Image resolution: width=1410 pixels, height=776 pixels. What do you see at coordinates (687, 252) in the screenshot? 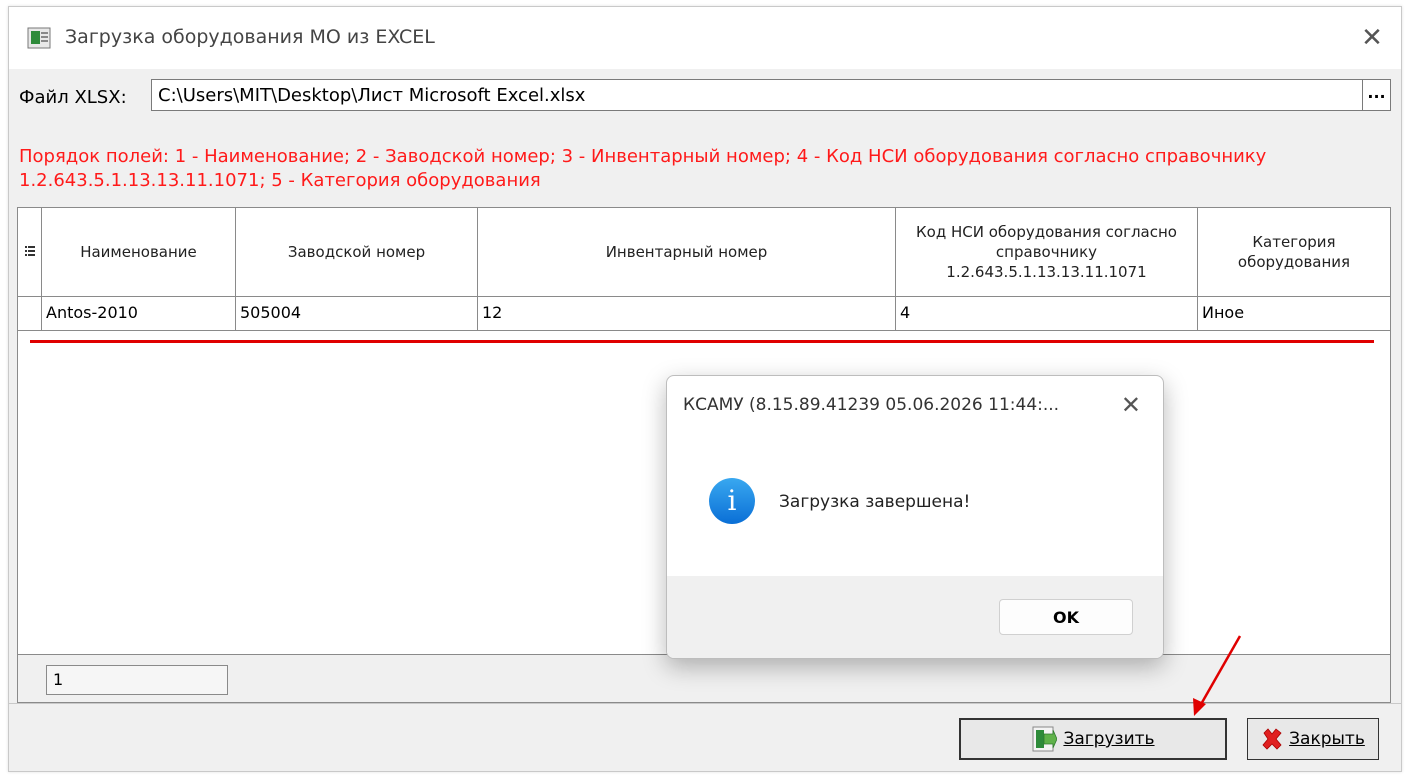
I see `column-header-inventory: Инвентарный номер` at bounding box center [687, 252].